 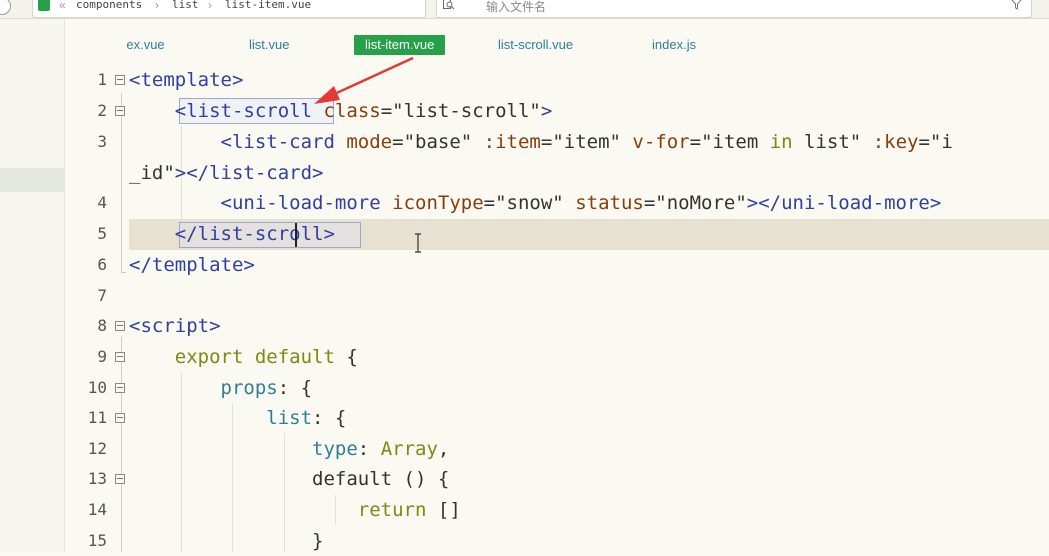 I want to click on project-icon, so click(x=44, y=5).